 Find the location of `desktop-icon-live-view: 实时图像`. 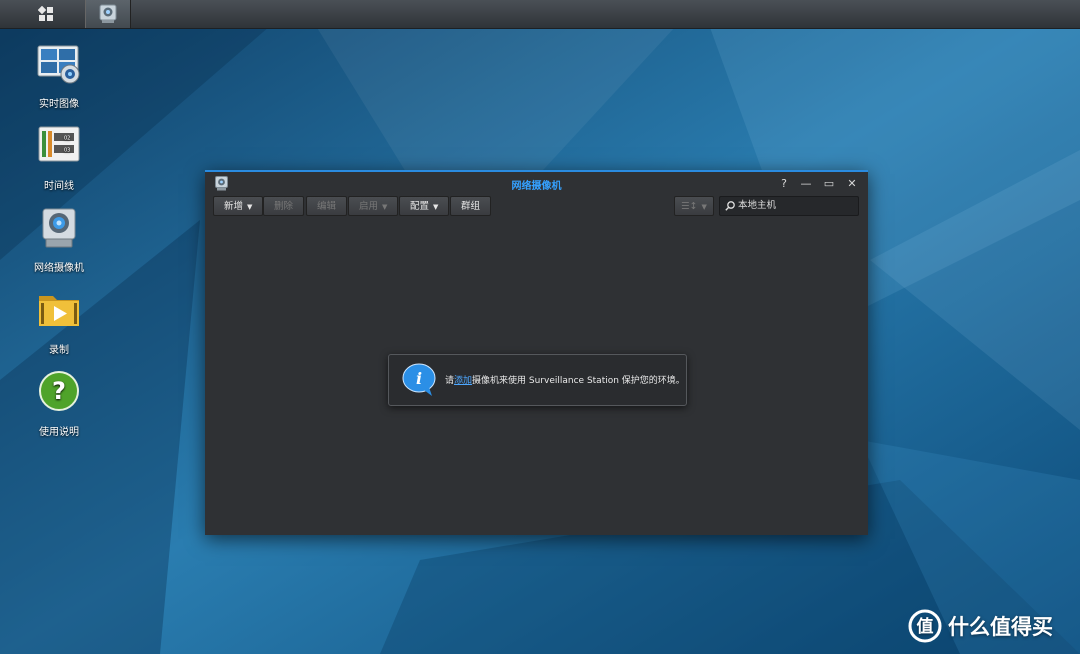

desktop-icon-live-view: 实时图像 is located at coordinates (59, 76).